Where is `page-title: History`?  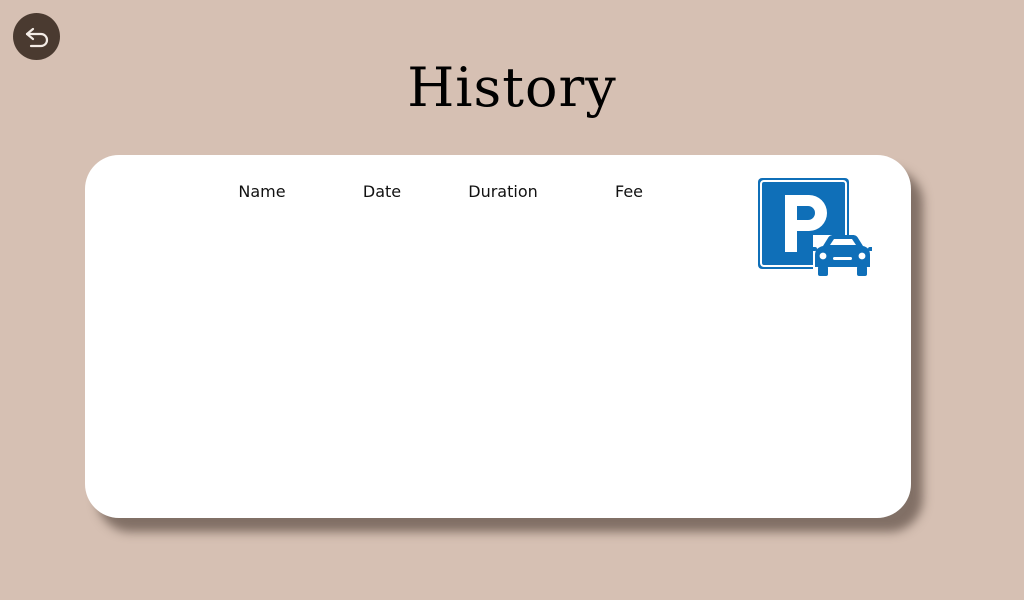
page-title: History is located at coordinates (512, 87).